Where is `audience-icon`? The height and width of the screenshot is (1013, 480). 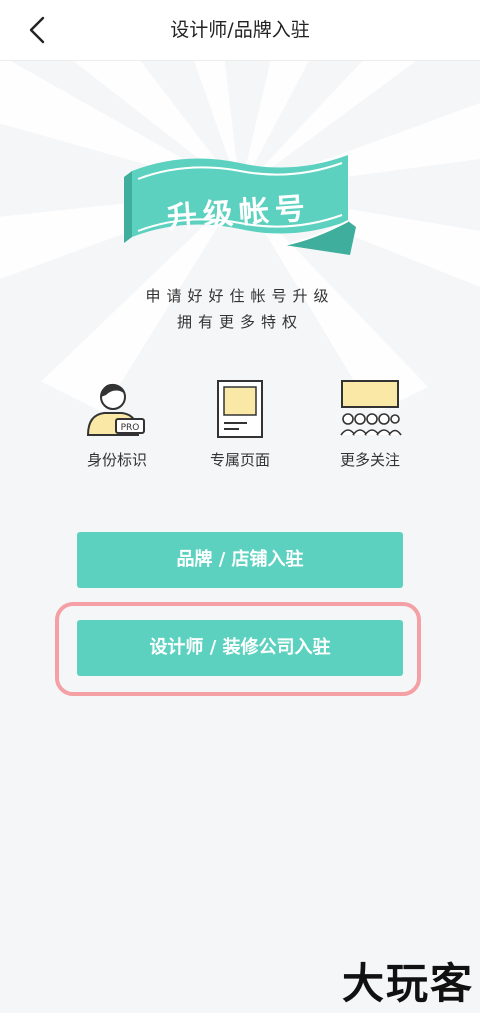
audience-icon is located at coordinates (371, 408).